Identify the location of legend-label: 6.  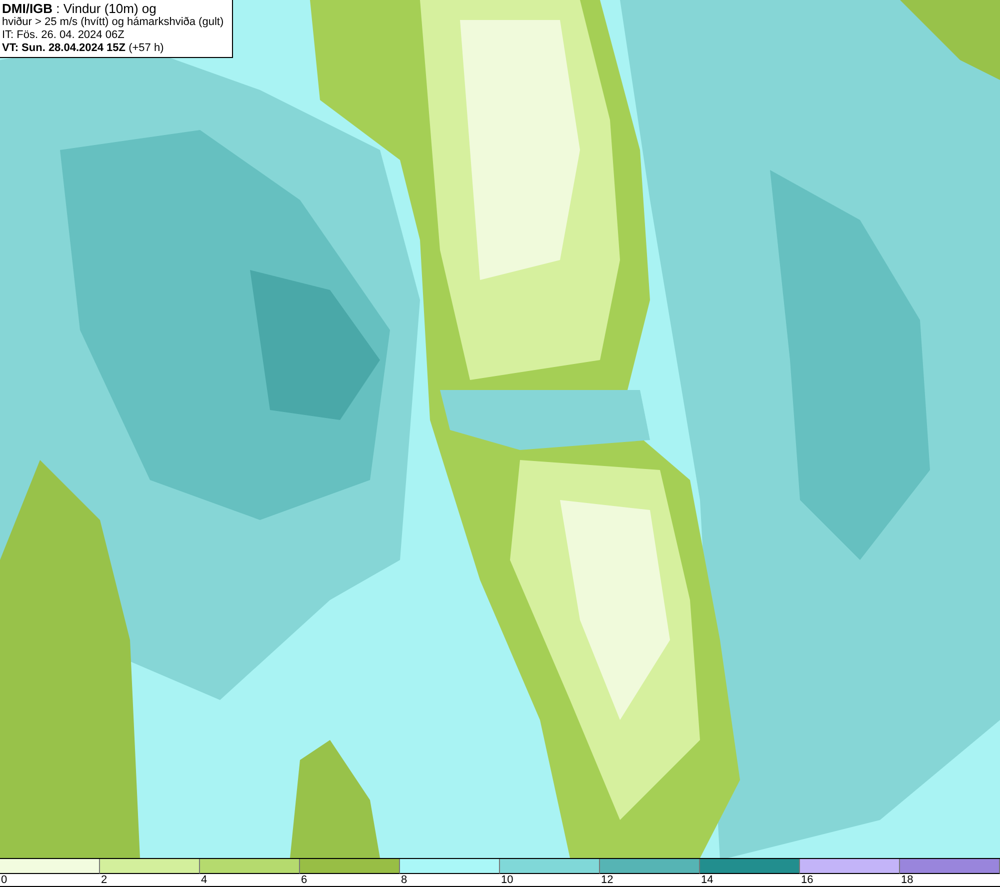
(304, 880).